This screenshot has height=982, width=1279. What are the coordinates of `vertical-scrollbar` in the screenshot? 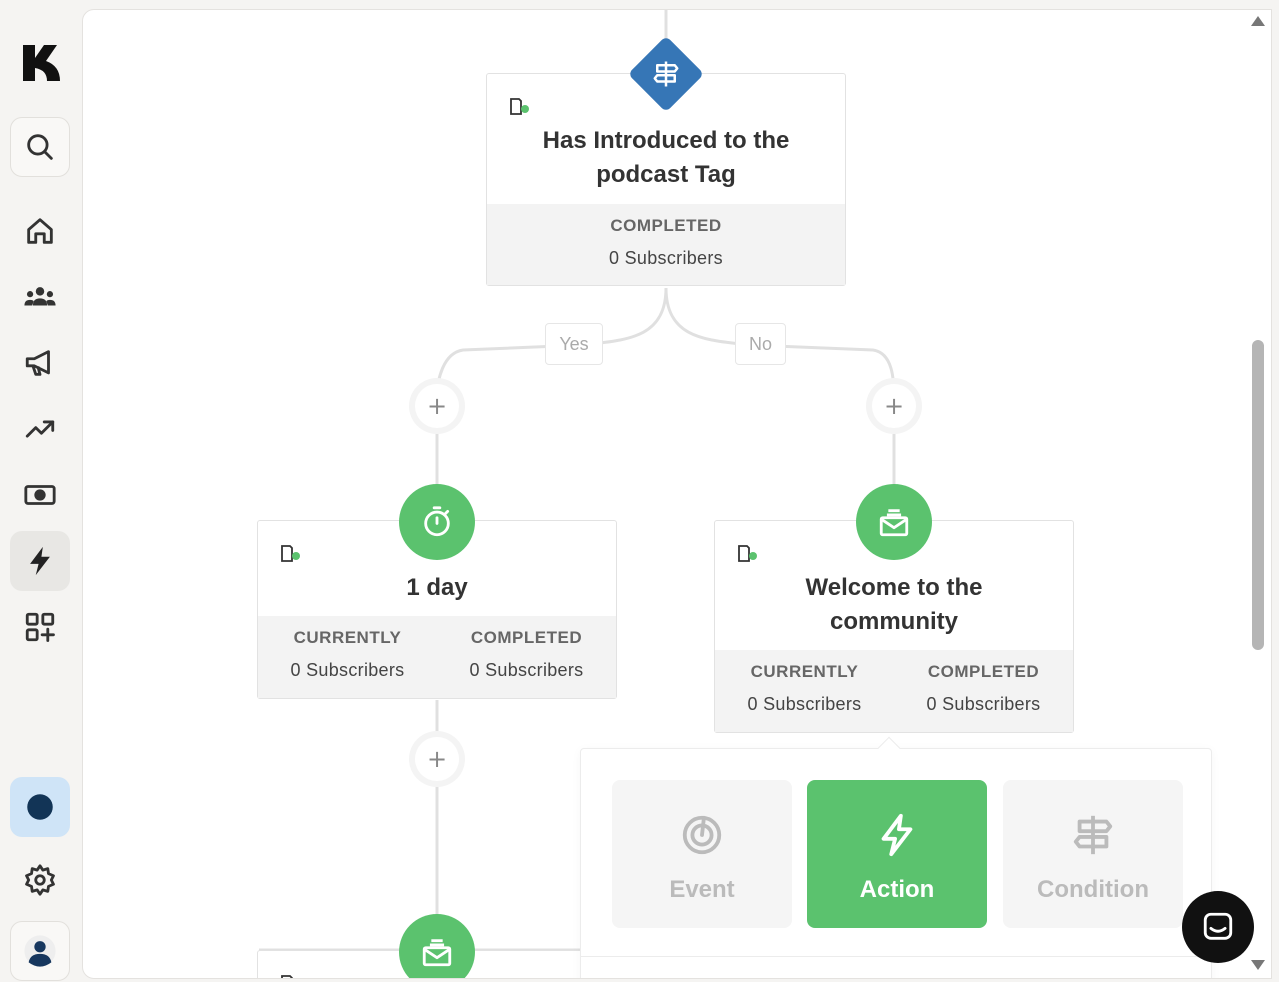 It's located at (1260, 494).